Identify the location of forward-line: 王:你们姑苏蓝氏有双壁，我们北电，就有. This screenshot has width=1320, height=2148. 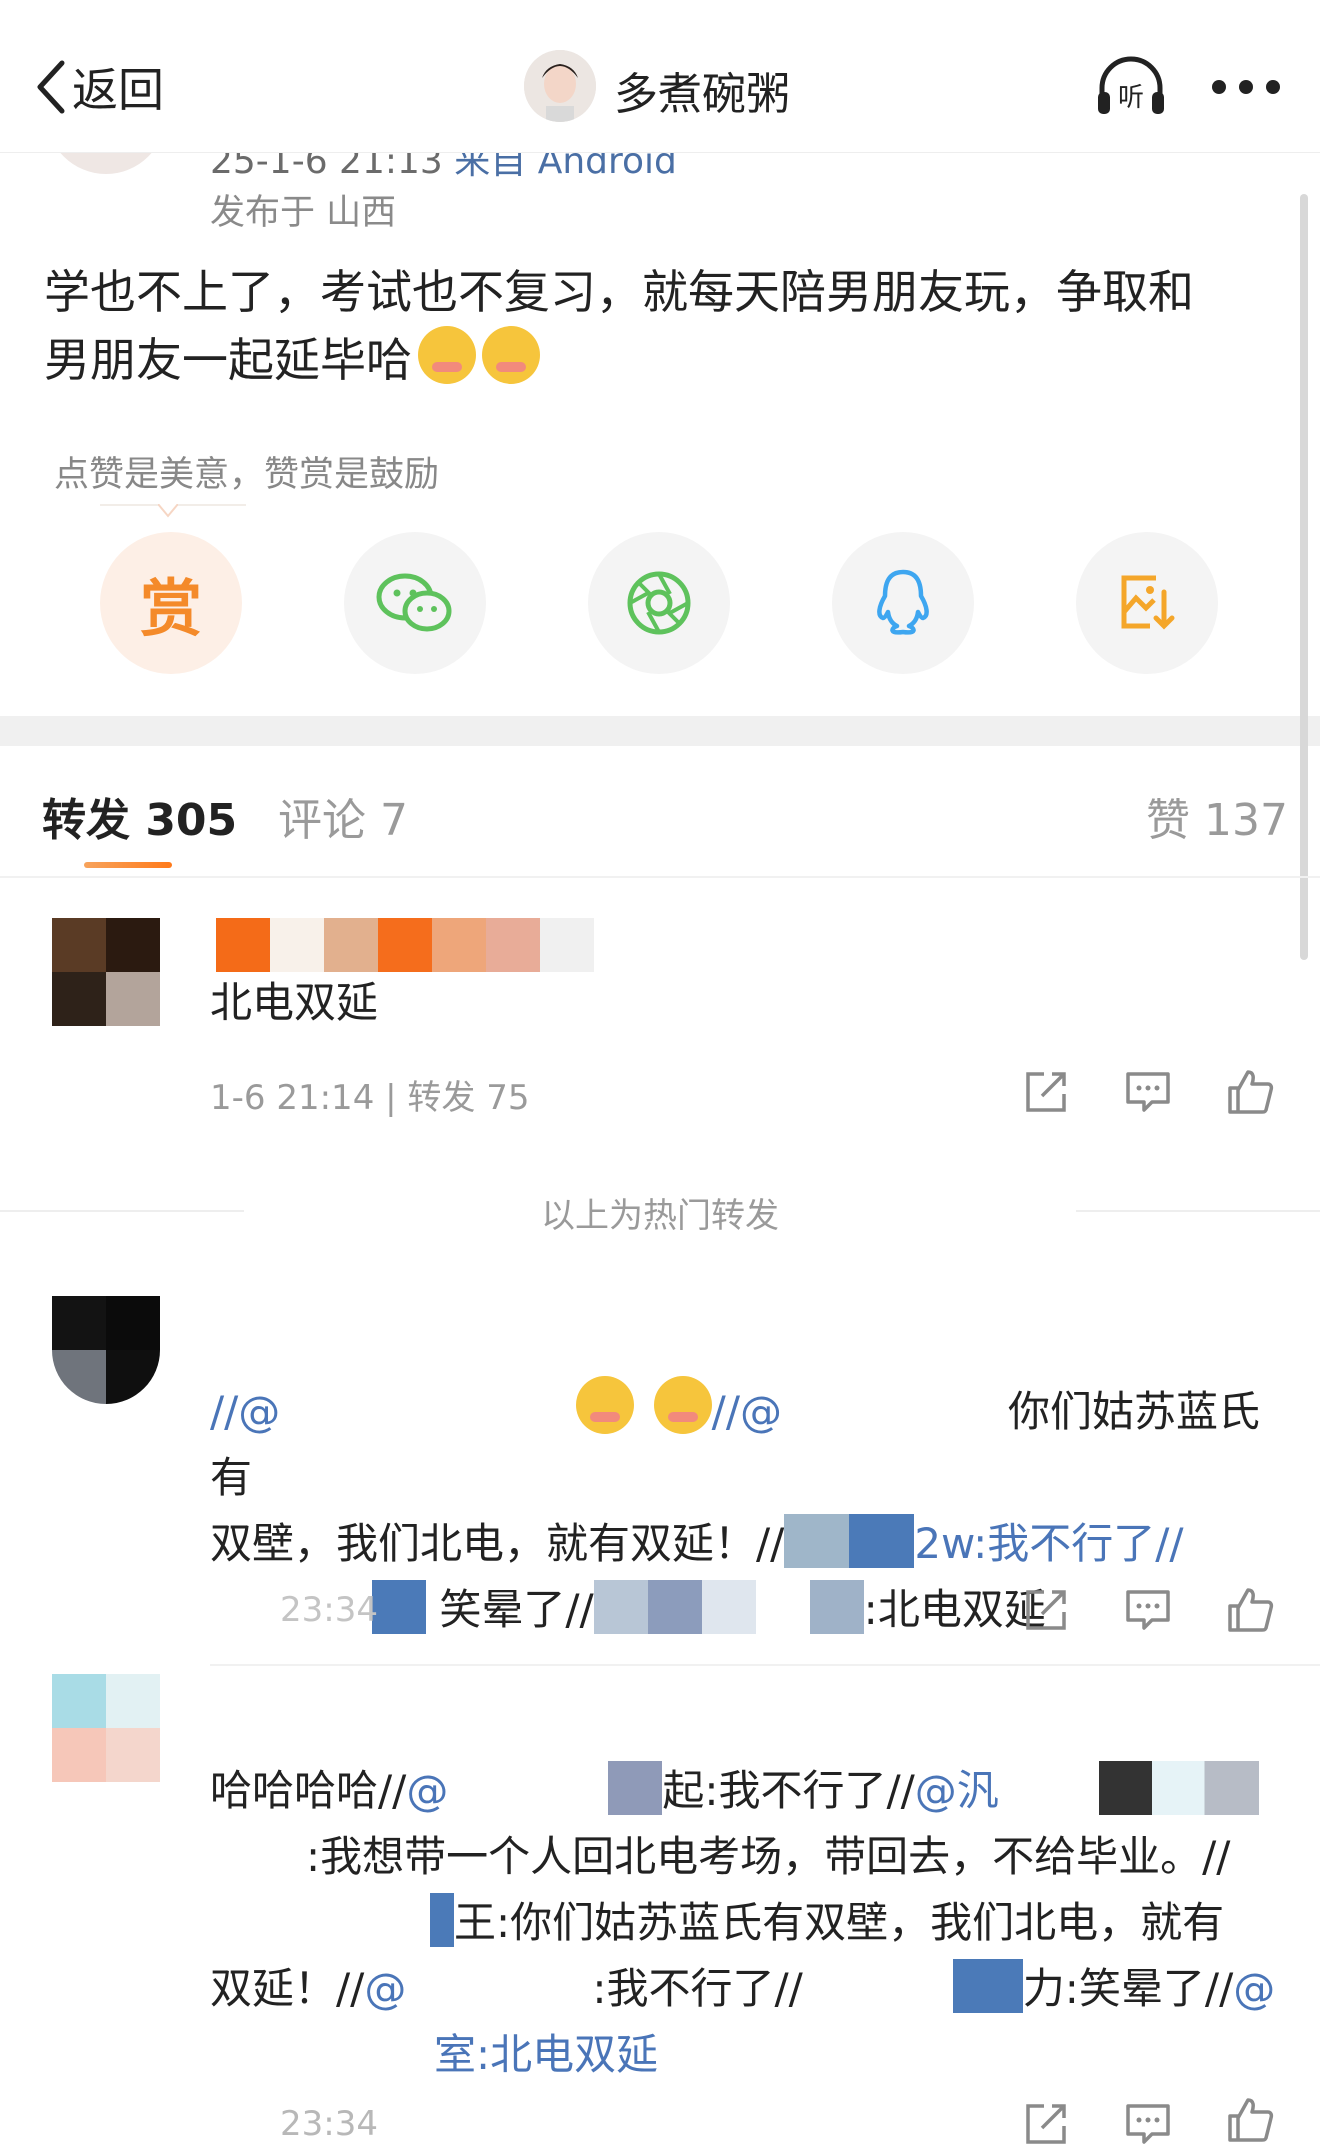
(750, 1923).